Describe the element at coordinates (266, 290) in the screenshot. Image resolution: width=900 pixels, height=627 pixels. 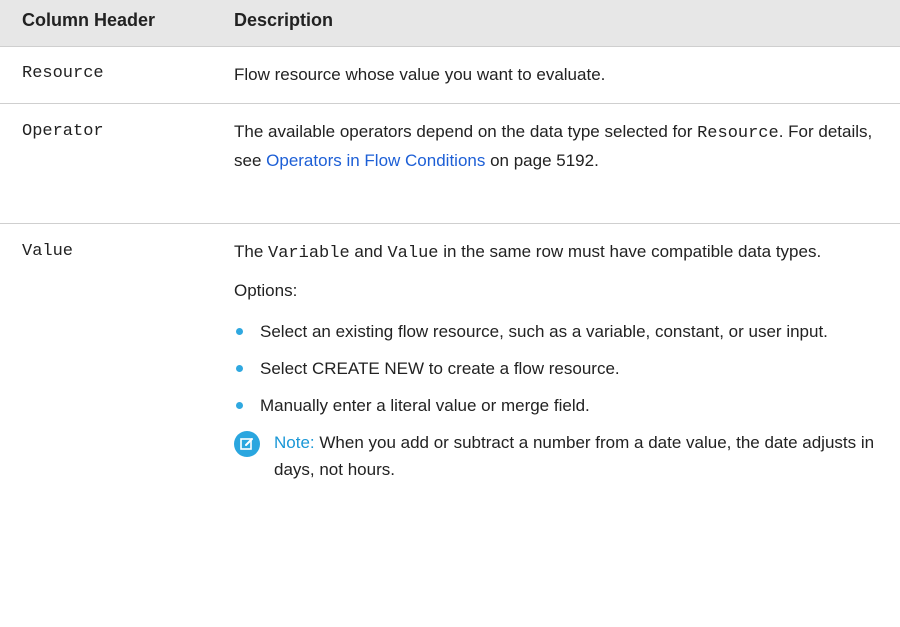
I see `options-label: Options:` at that location.